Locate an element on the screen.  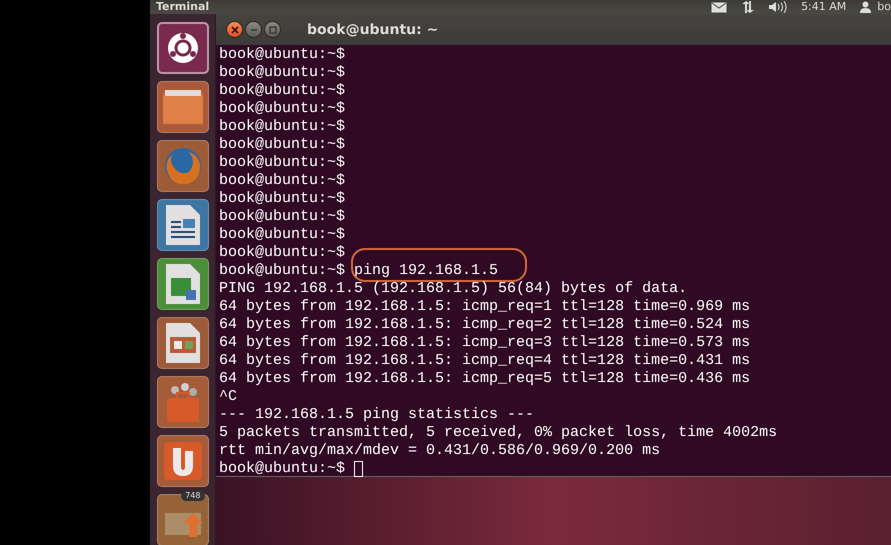
close-icon is located at coordinates (234, 30).